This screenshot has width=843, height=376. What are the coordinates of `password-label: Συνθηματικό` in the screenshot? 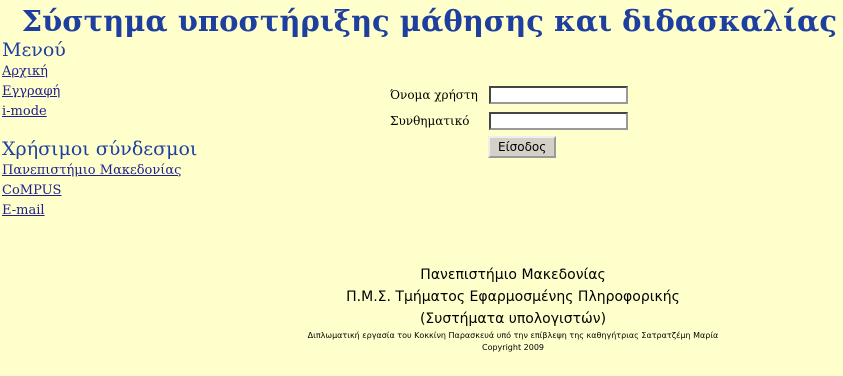 It's located at (430, 121).